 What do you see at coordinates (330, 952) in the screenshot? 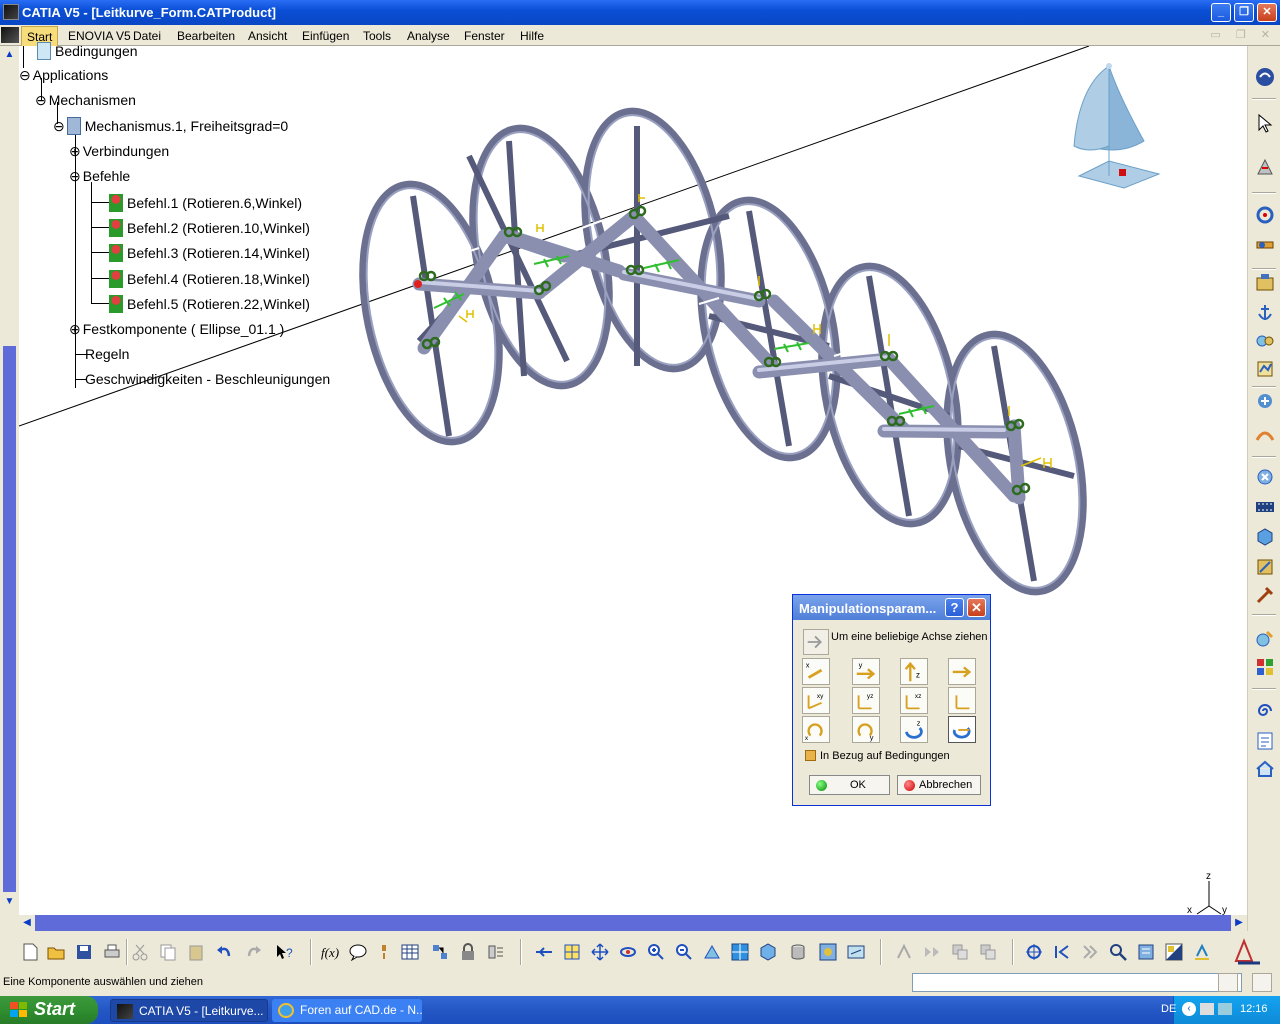
I see `formula-icon: f(x)` at bounding box center [330, 952].